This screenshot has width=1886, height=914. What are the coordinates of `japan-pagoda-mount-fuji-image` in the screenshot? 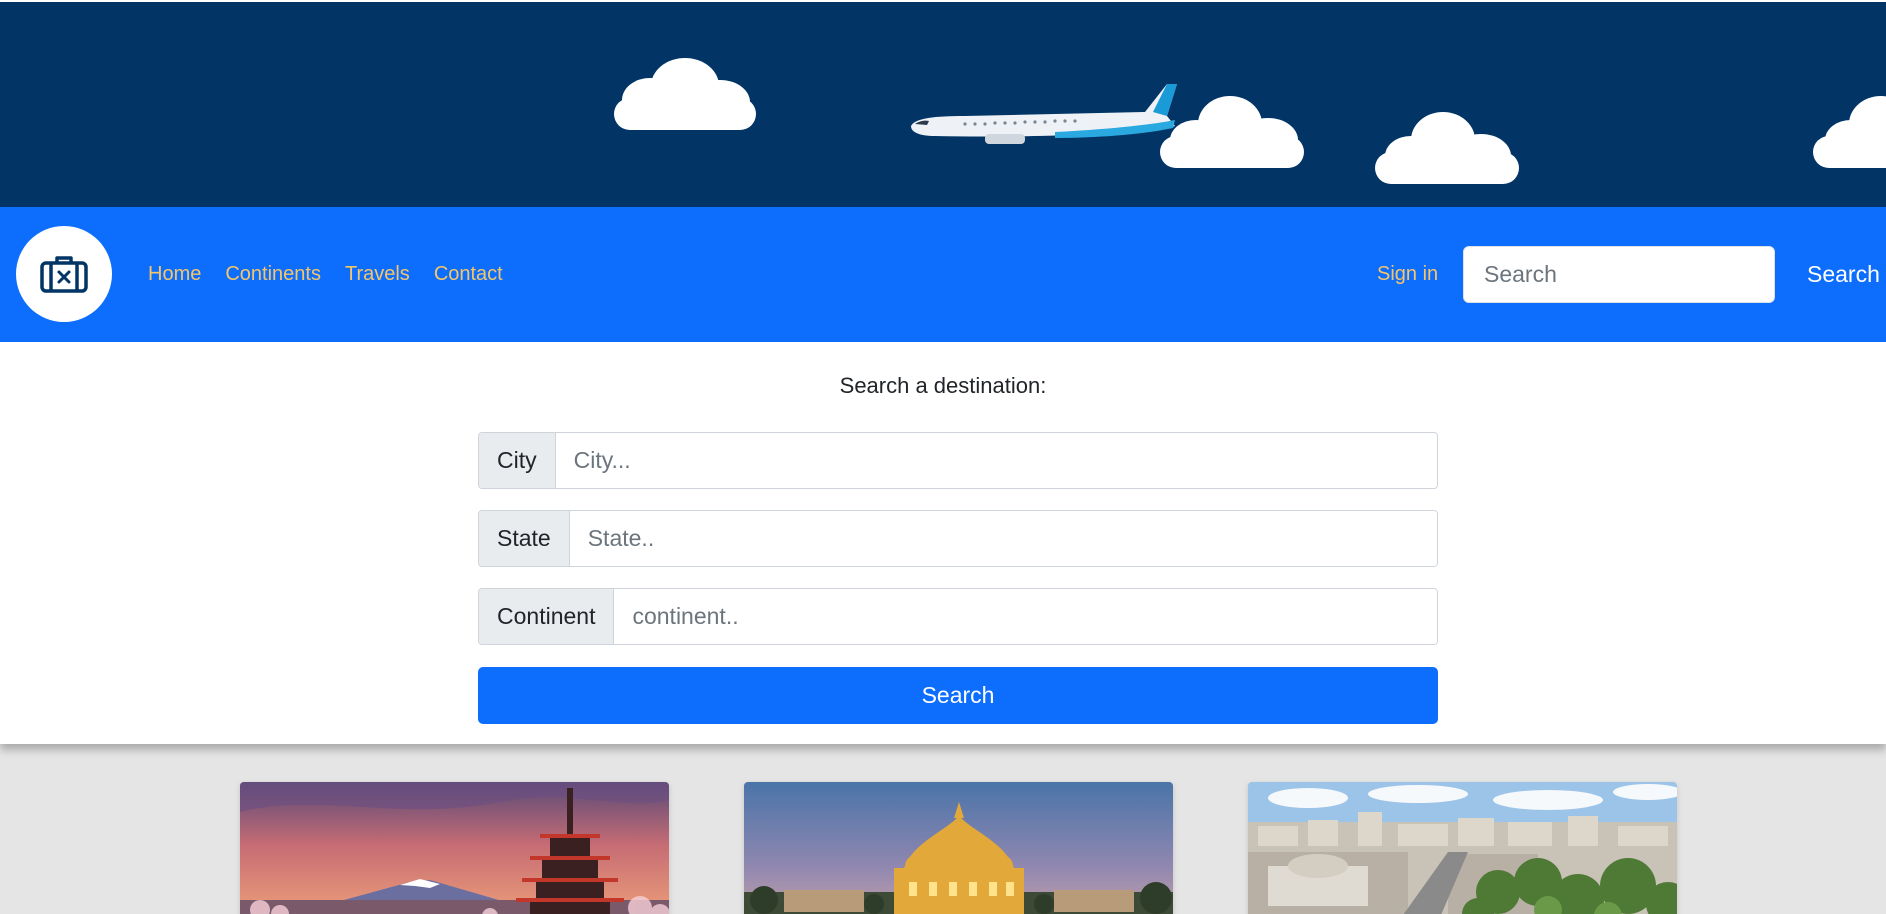 It's located at (454, 848).